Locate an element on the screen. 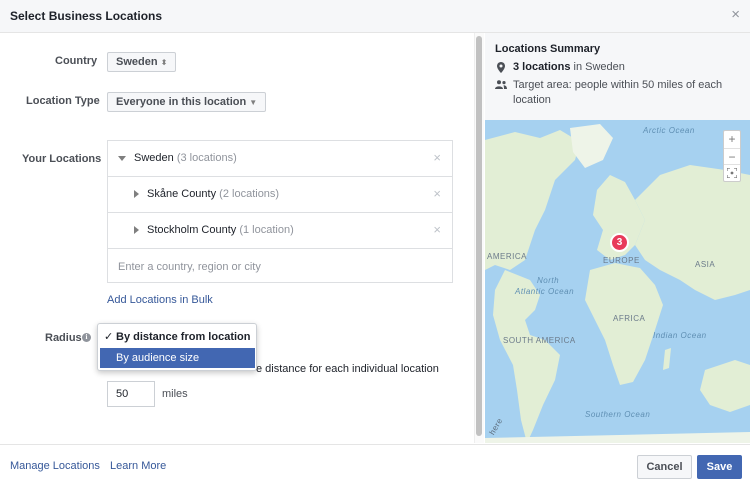  location-count: (3 locations) is located at coordinates (206, 158).